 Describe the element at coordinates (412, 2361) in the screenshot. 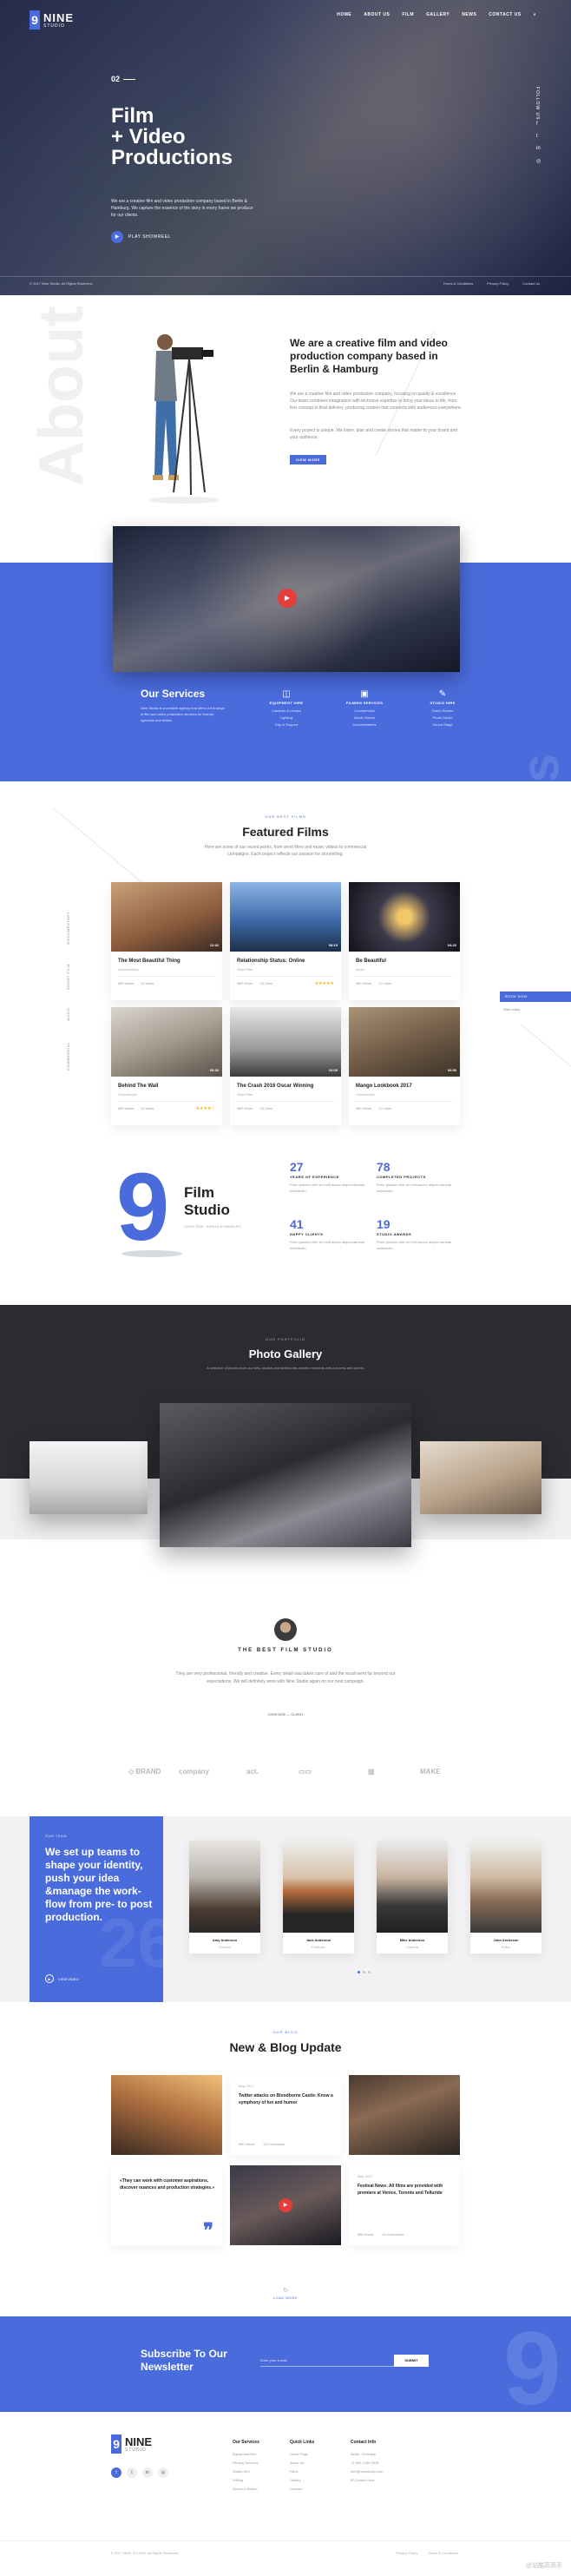

I see `submit-button: SUBMIT` at that location.